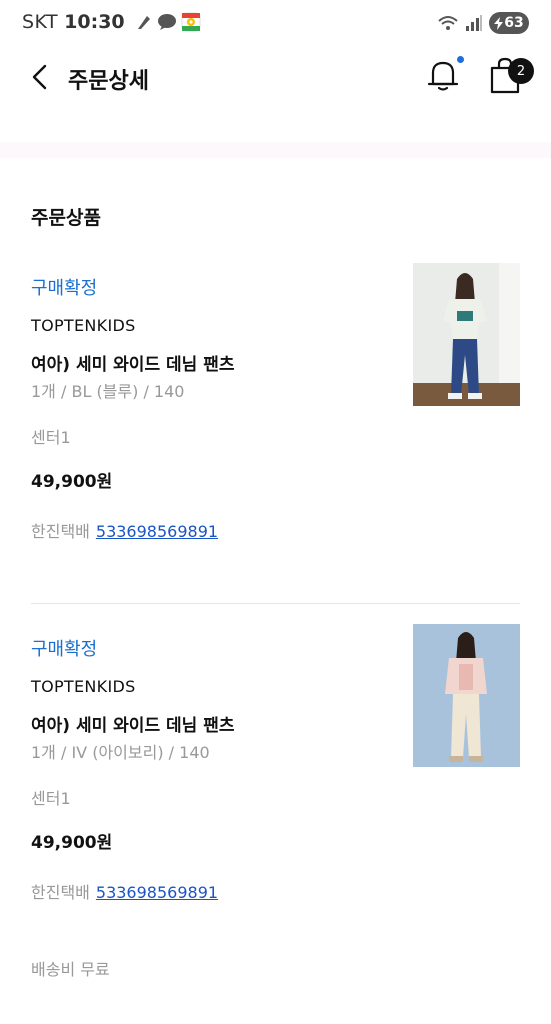 This screenshot has width=551, height=1024. Describe the element at coordinates (521, 71) in the screenshot. I see `cart-count-badge: 2` at that location.